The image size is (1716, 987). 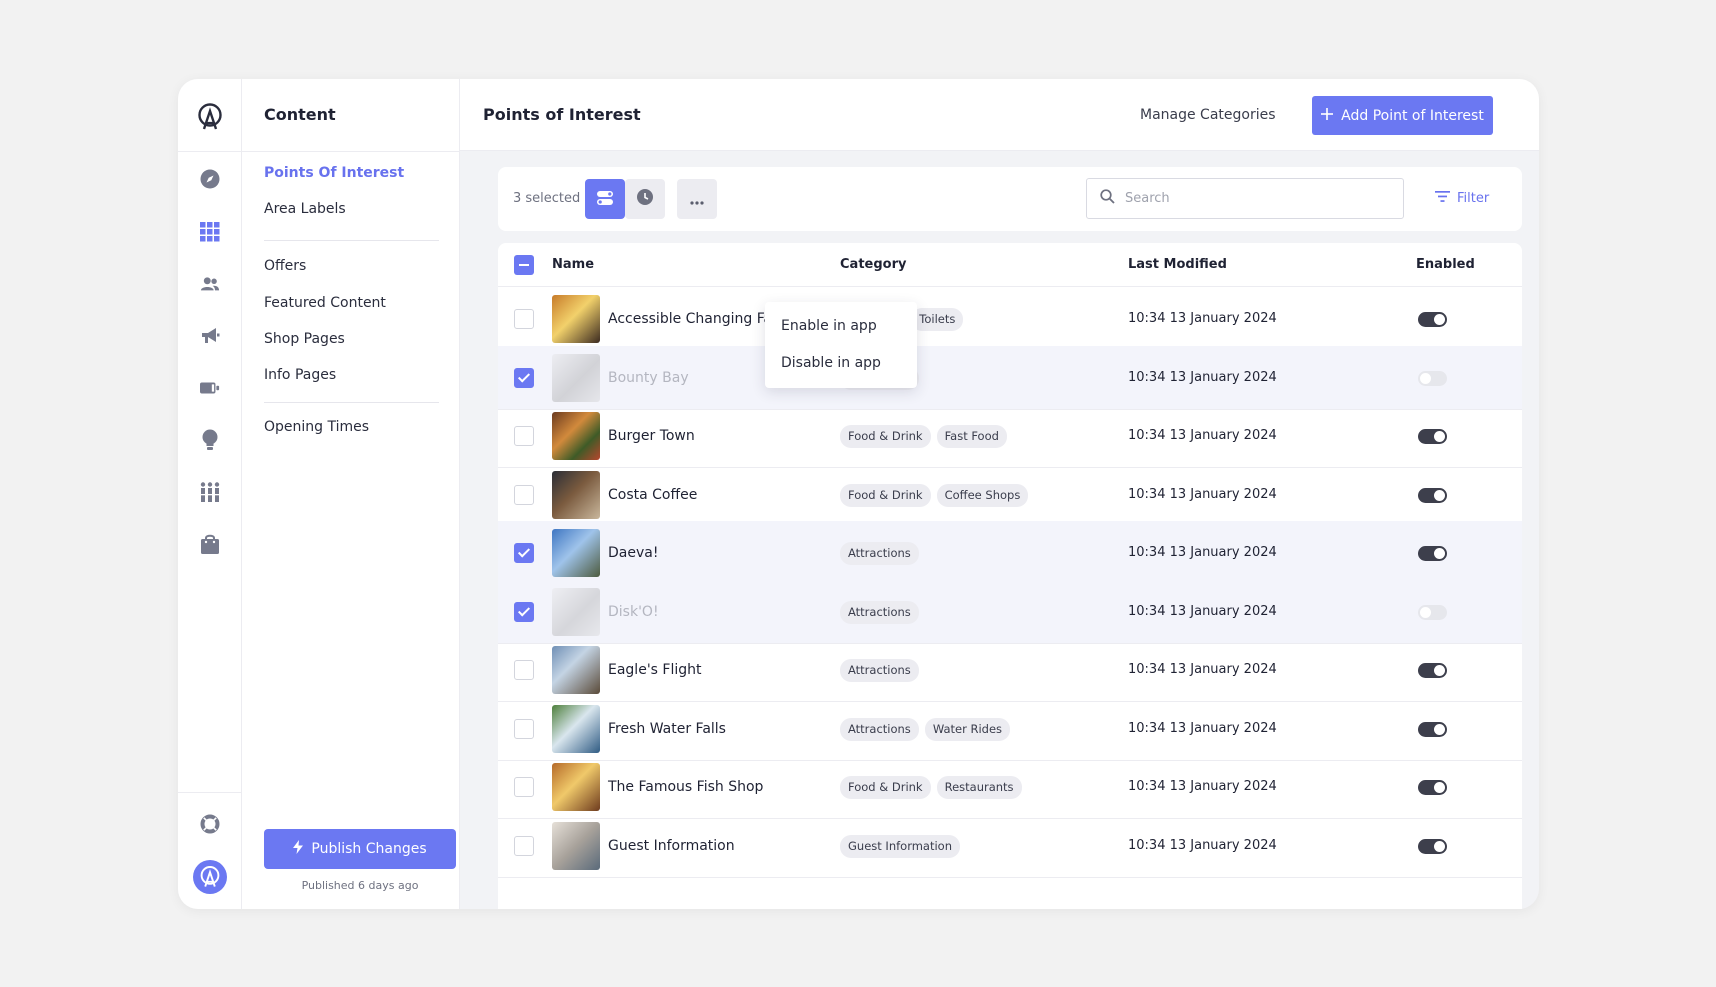 What do you see at coordinates (285, 266) in the screenshot?
I see `sidebar-item-offers: Offers` at bounding box center [285, 266].